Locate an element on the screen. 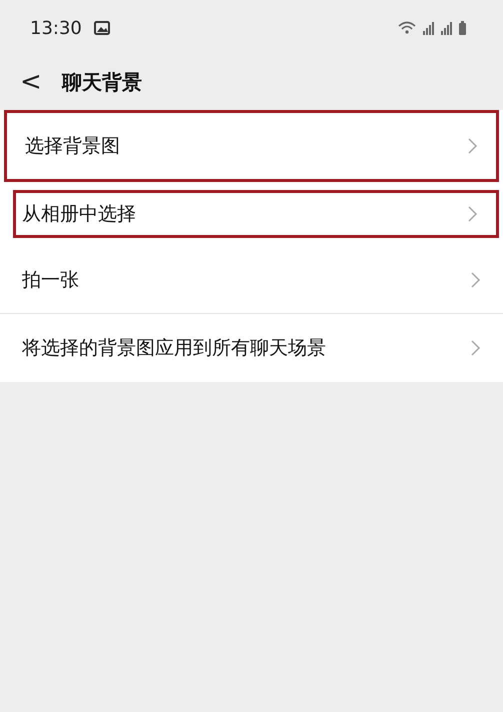 This screenshot has height=712, width=503. list-item: 选择背景图 is located at coordinates (251, 146).